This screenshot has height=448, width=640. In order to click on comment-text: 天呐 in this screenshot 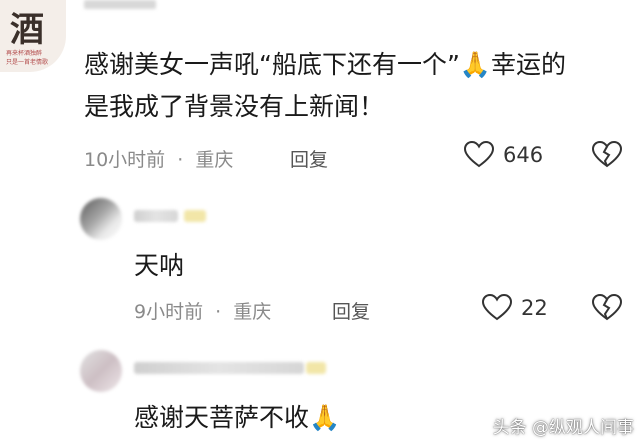, I will do `click(159, 265)`.